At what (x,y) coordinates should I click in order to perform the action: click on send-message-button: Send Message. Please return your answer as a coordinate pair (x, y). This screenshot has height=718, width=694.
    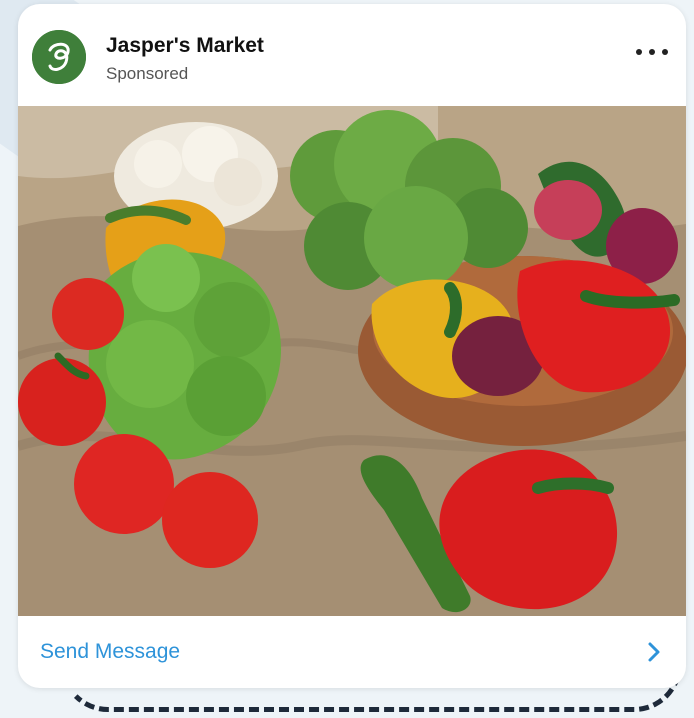
    Looking at the image, I should click on (352, 652).